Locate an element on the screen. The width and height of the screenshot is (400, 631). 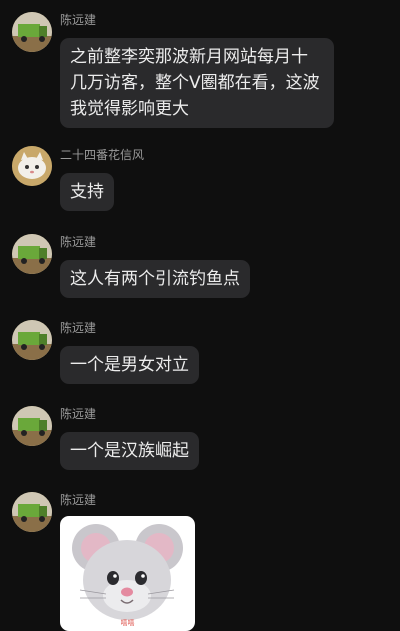
message-bubble: 一个是男女对立 is located at coordinates (129, 365).